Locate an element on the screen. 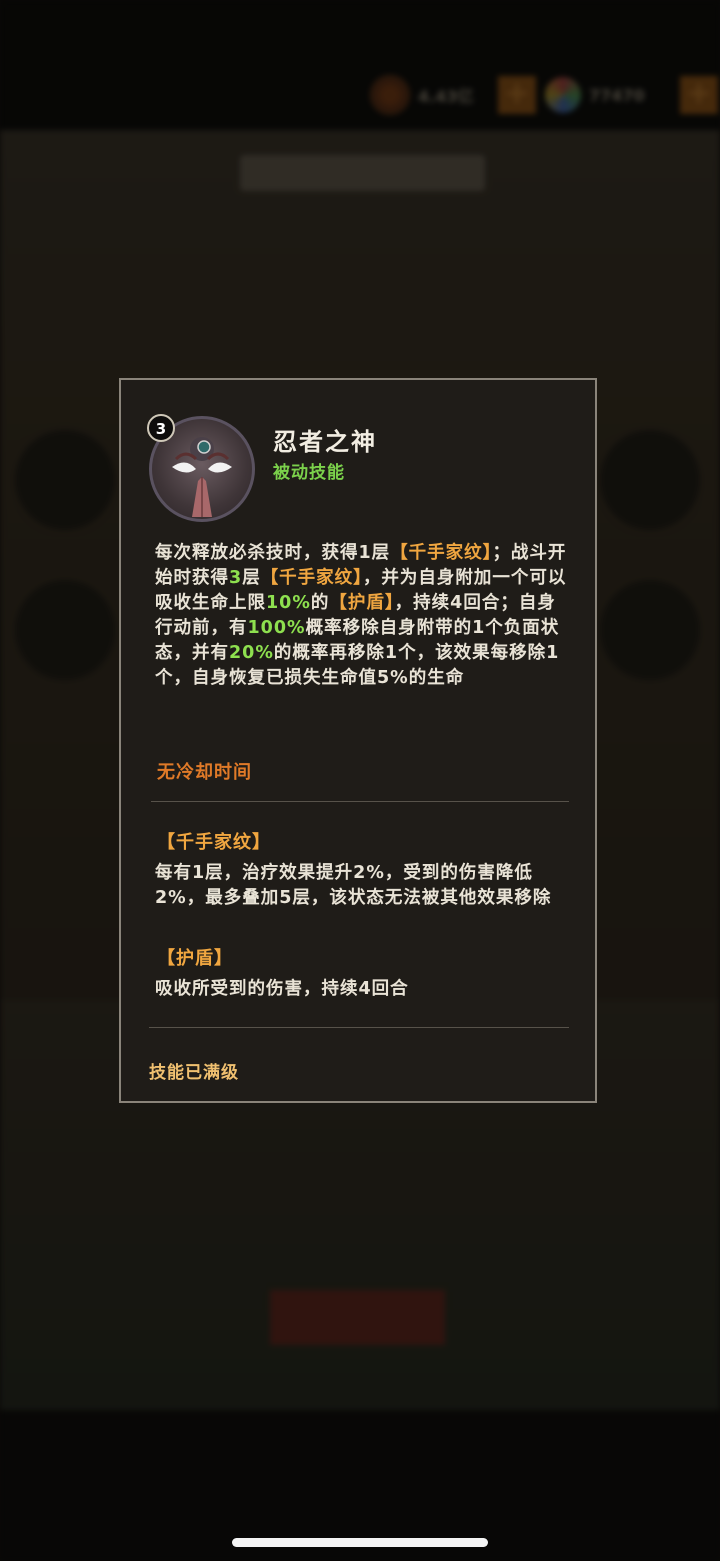 The height and width of the screenshot is (1561, 720). description-text: 的 is located at coordinates (320, 603).